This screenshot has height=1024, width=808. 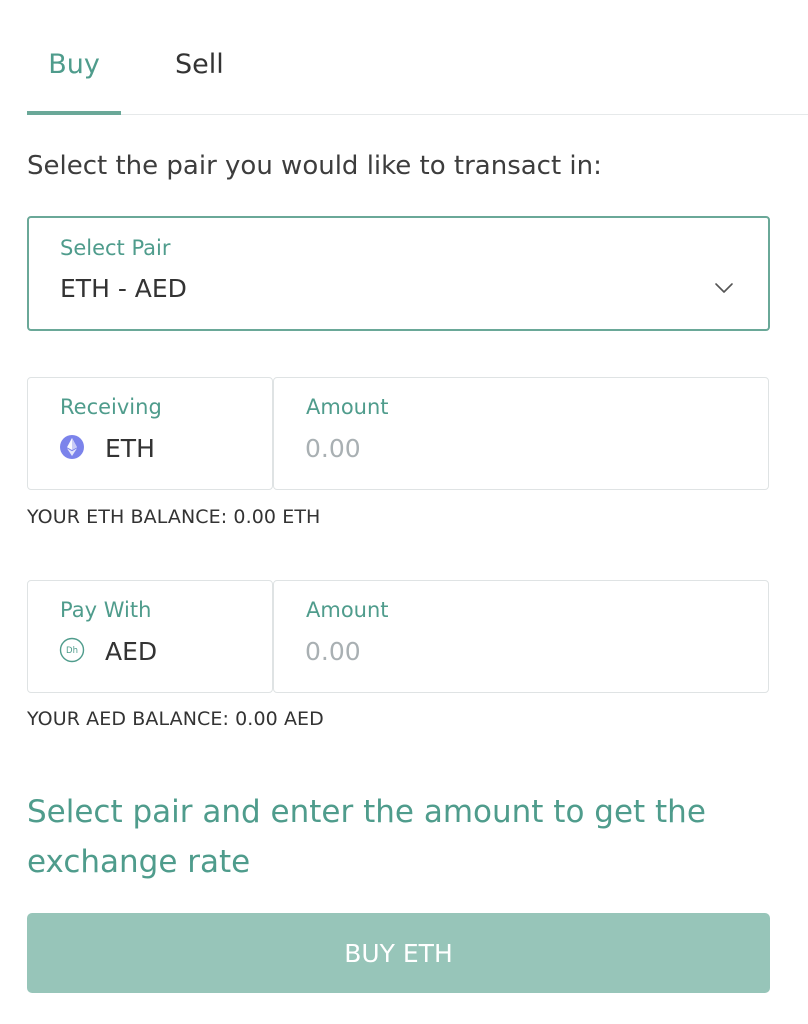 I want to click on eth-balance: YOUR ETH BALANCE: 0.00 ETH, so click(x=174, y=517).